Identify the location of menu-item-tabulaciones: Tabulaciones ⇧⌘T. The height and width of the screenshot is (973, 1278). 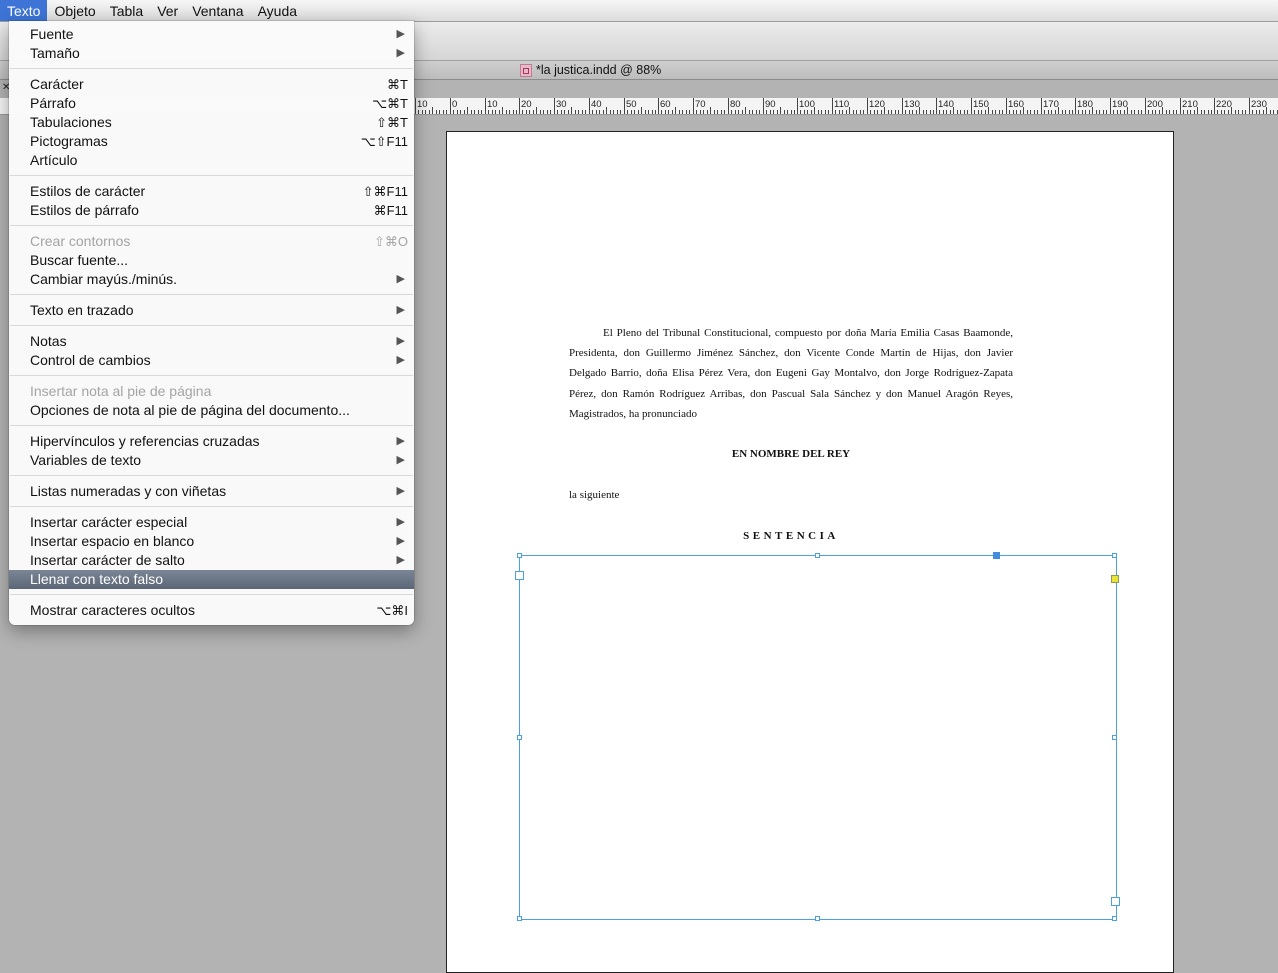
(211, 122).